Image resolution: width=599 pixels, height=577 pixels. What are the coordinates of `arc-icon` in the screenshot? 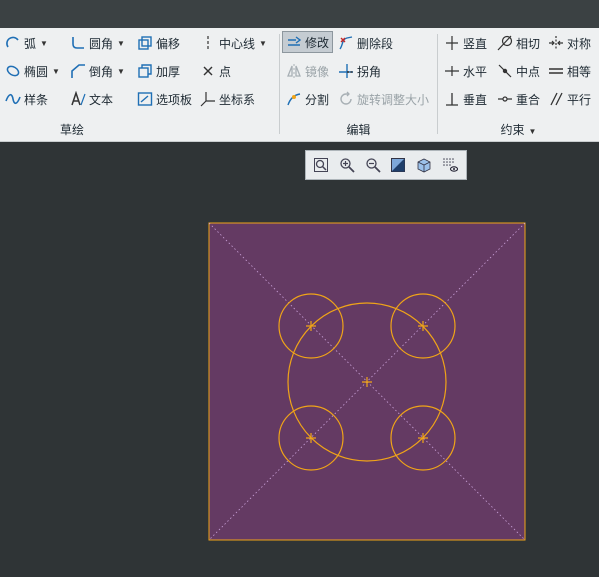 It's located at (13, 43).